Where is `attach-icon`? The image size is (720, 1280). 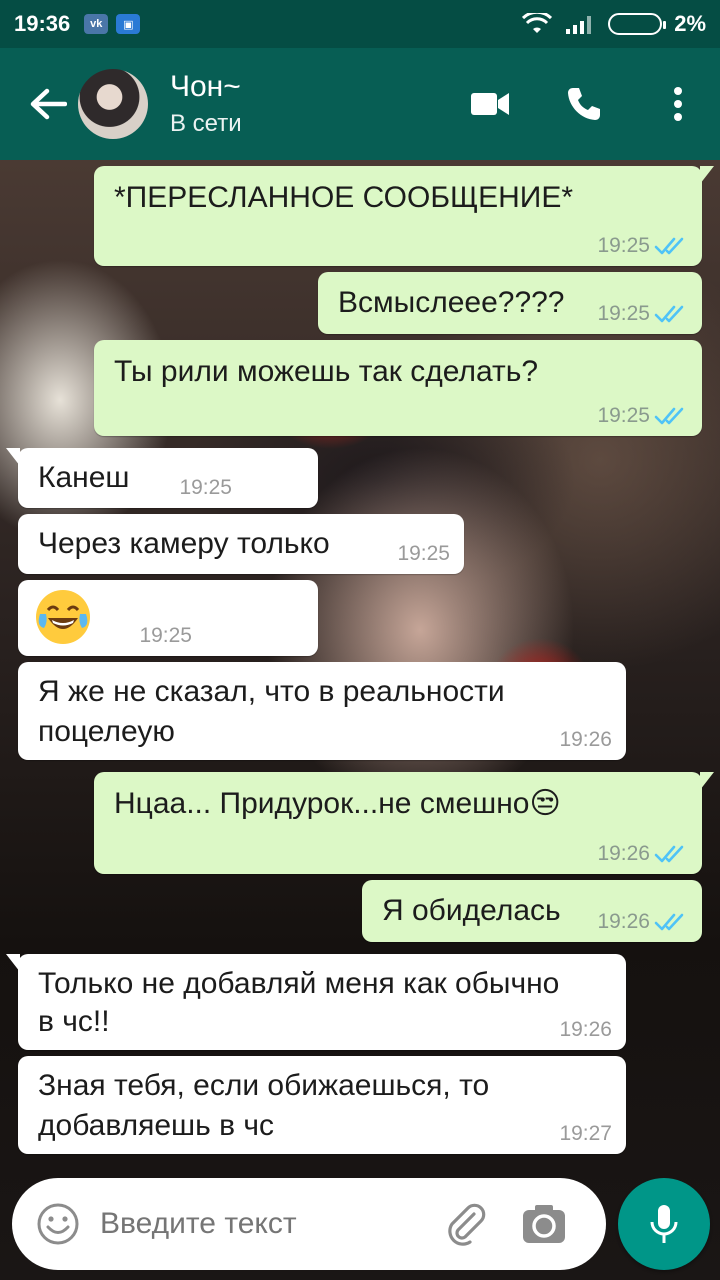
attach-icon is located at coordinates (466, 1224).